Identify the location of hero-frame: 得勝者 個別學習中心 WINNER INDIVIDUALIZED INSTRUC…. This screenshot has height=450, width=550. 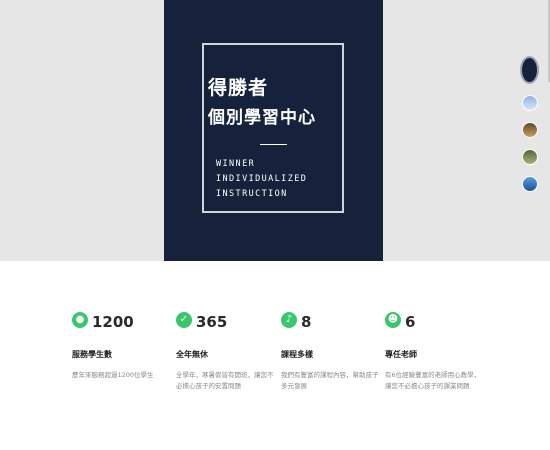
(273, 128).